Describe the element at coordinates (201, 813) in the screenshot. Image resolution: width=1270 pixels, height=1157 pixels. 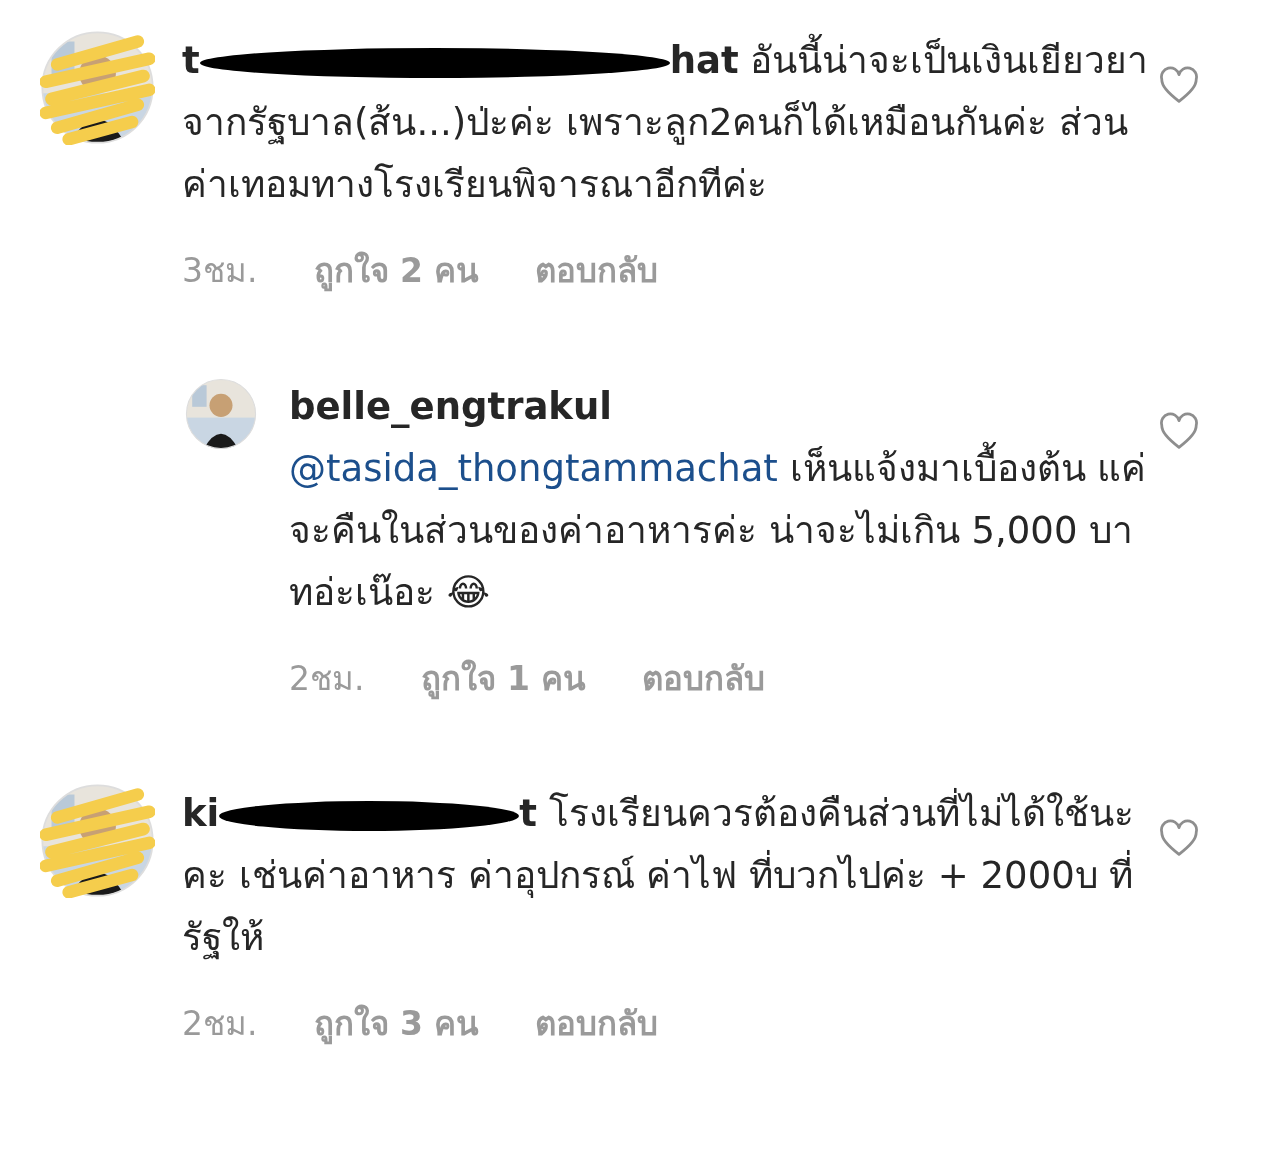
I see `username: ki` at that location.